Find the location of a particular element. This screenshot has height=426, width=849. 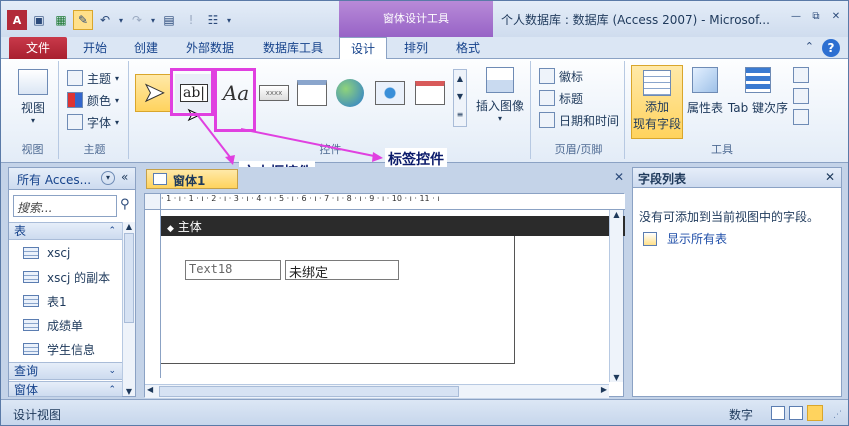

close-field-list-icon: ✕ is located at coordinates (830, 177).